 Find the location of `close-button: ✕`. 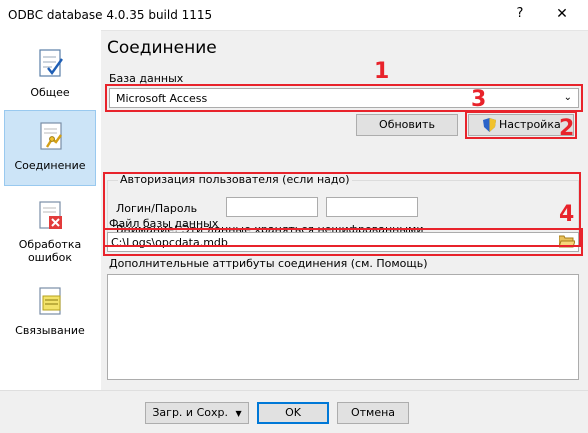

close-button: ✕ is located at coordinates (562, 14).